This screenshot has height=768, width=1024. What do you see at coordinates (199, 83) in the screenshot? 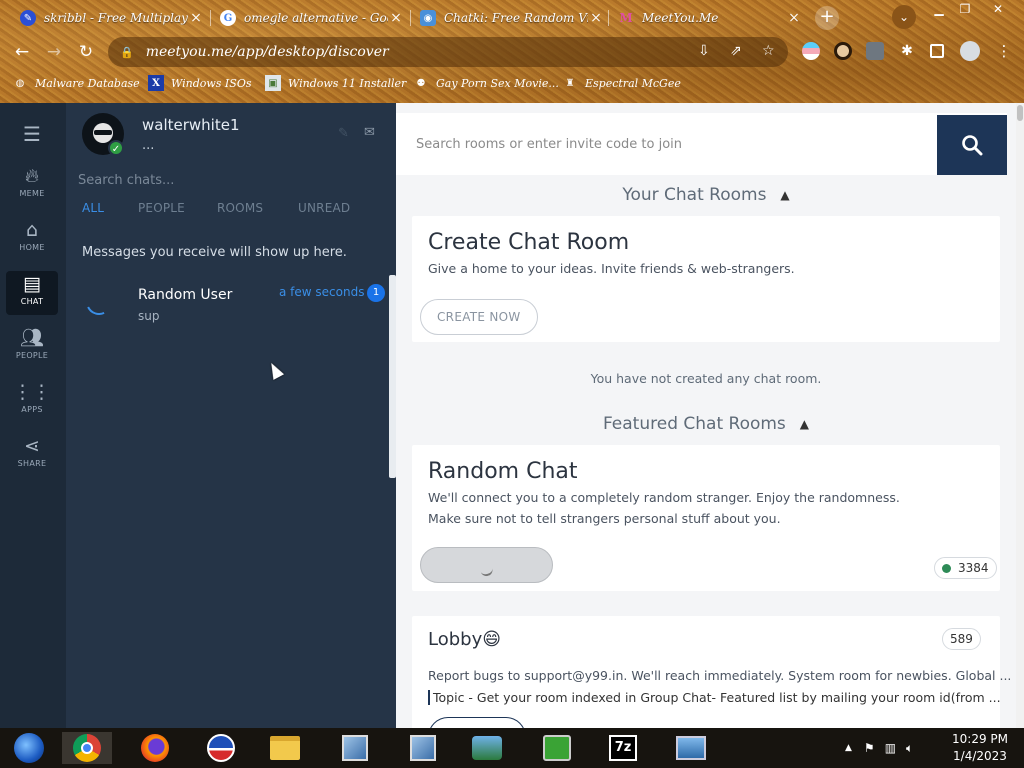
I see `bookmark-windows-isos: X Windows ISOs` at bounding box center [199, 83].